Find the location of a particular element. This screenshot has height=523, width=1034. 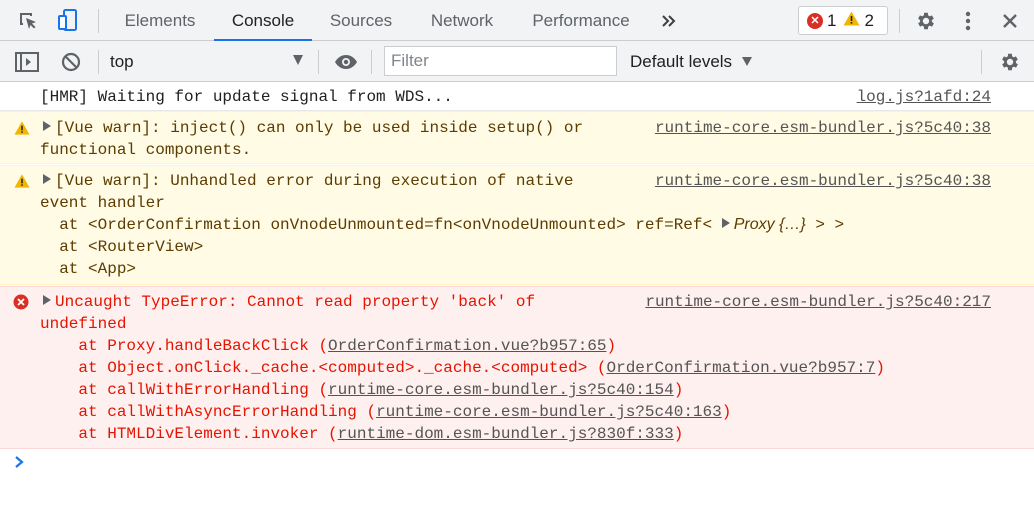

console-prompt-chevron-icon is located at coordinates (20, 462).